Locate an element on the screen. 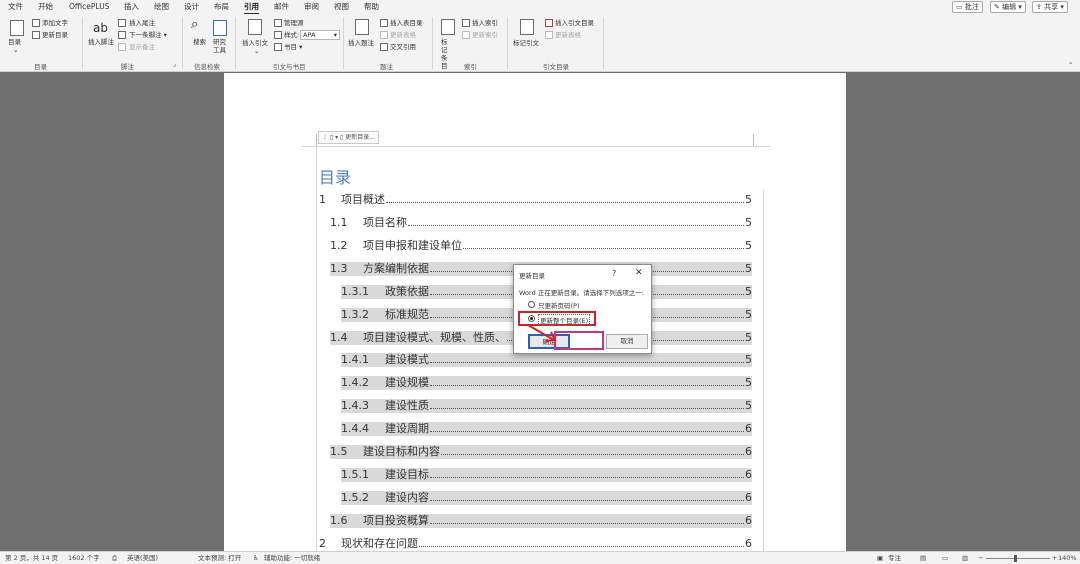 Image resolution: width=1080 pixels, height=564 pixels. update-toc-button: 更新目录 is located at coordinates (55, 35).